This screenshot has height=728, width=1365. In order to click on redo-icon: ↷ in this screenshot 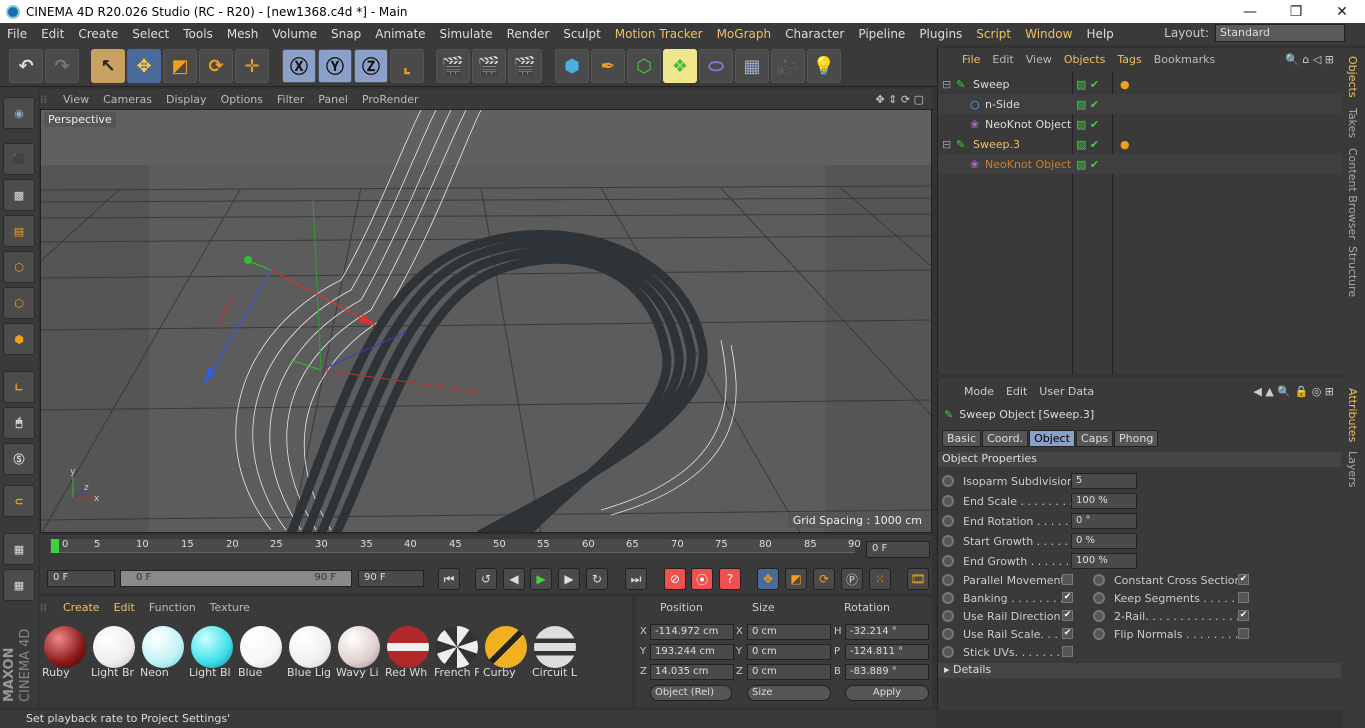, I will do `click(62, 66)`.